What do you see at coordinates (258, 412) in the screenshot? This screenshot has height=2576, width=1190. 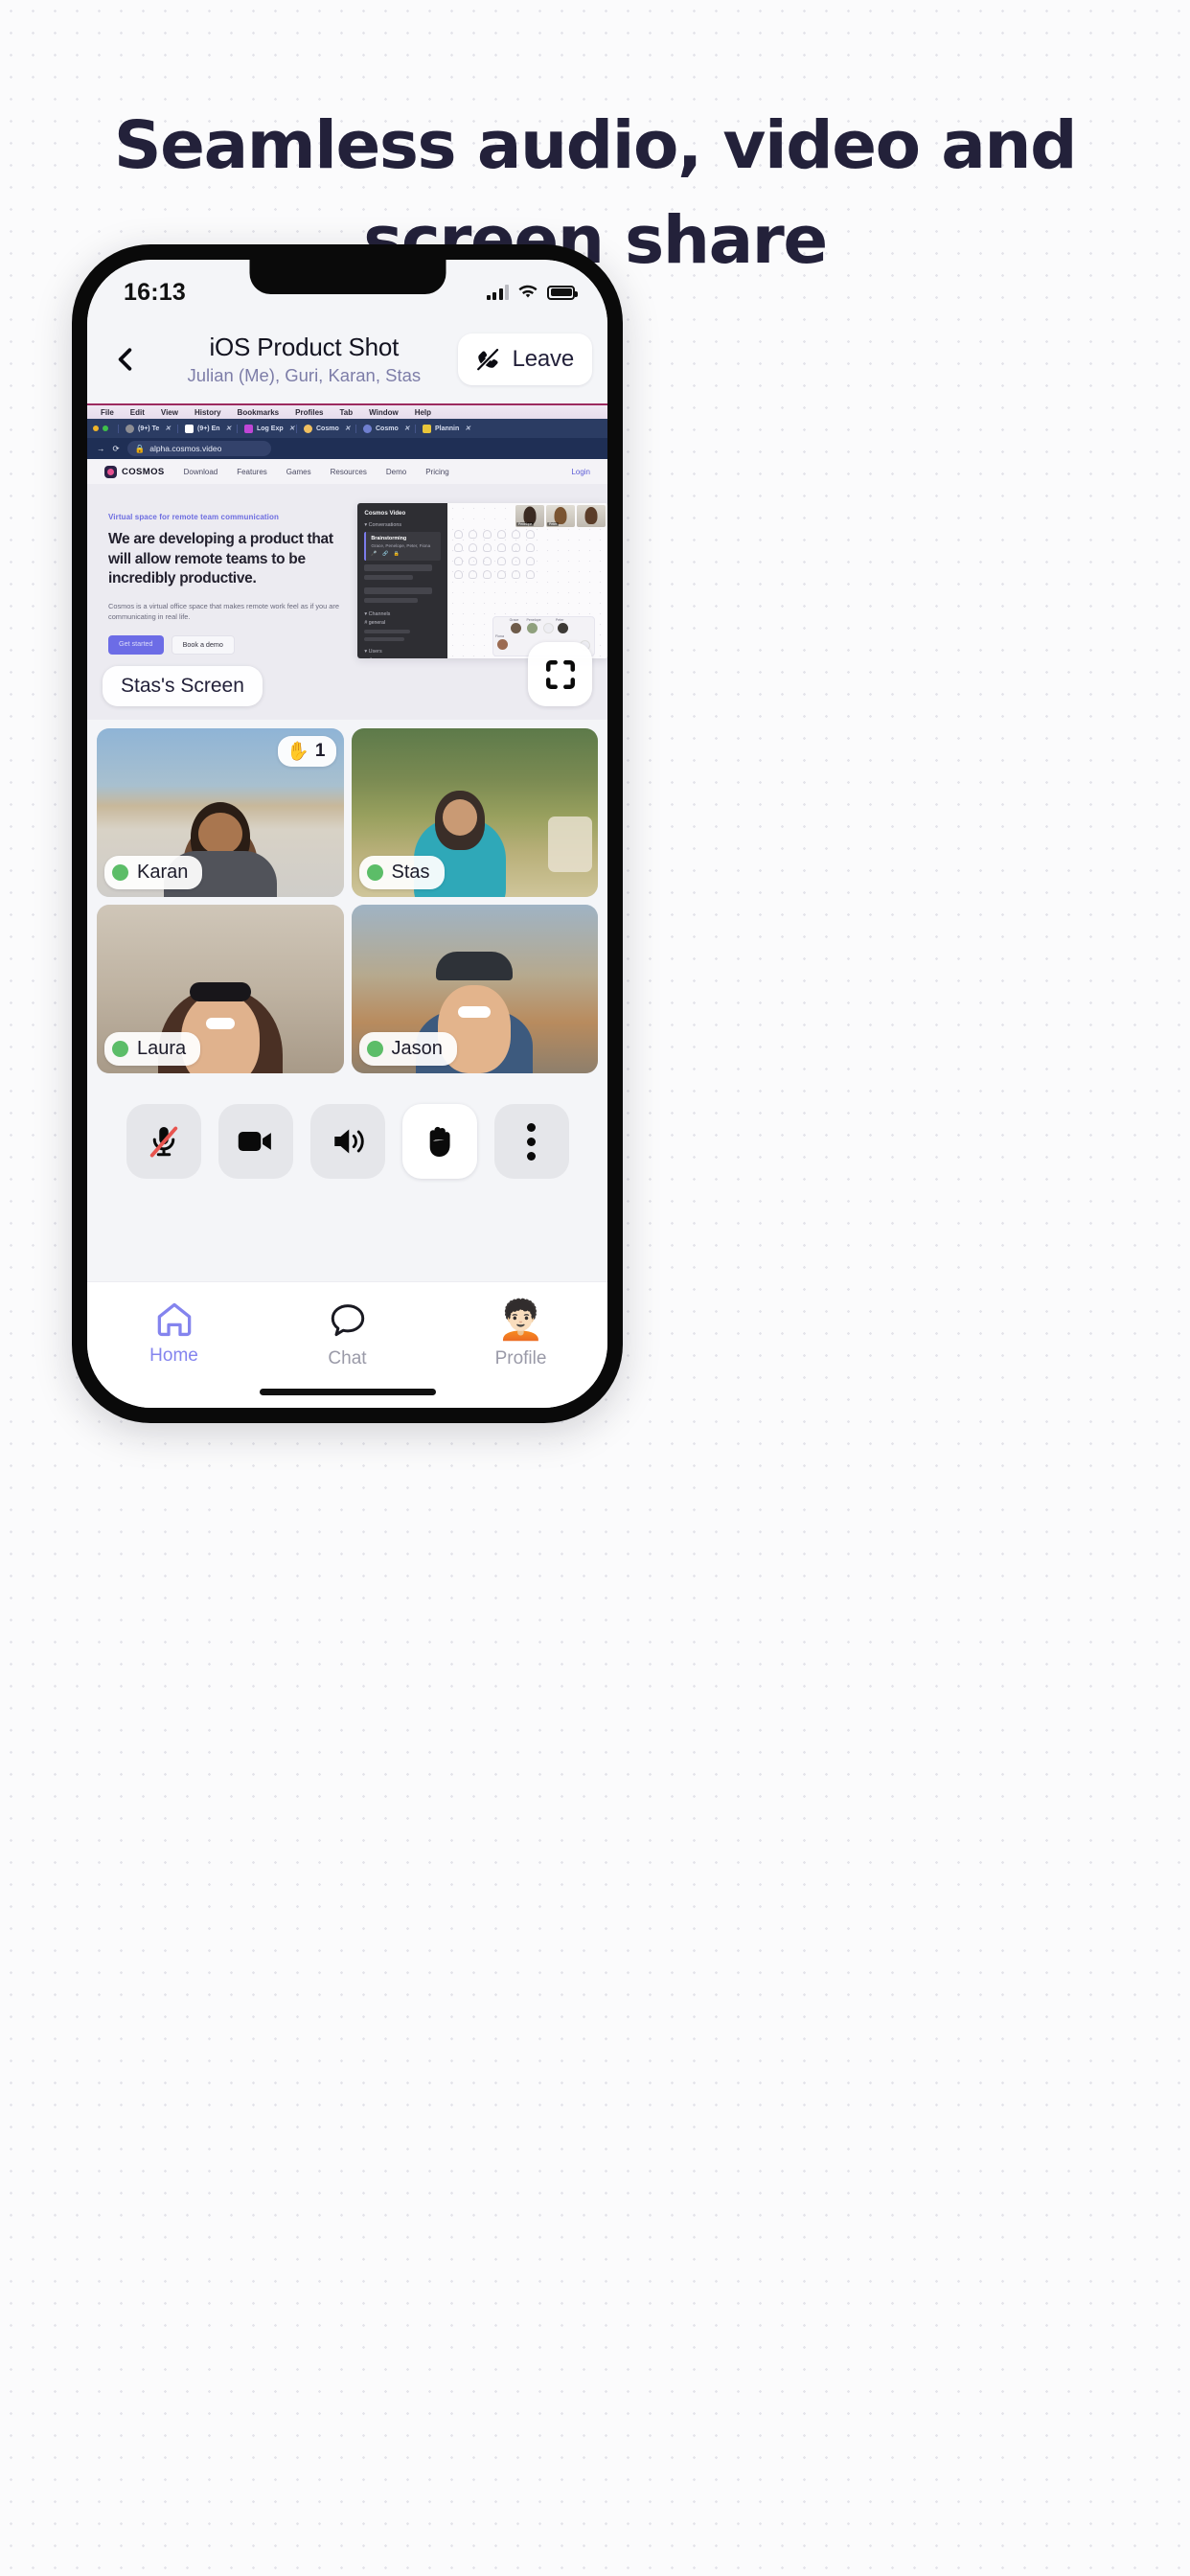 I see `mac-menu-item: Bookmarks` at bounding box center [258, 412].